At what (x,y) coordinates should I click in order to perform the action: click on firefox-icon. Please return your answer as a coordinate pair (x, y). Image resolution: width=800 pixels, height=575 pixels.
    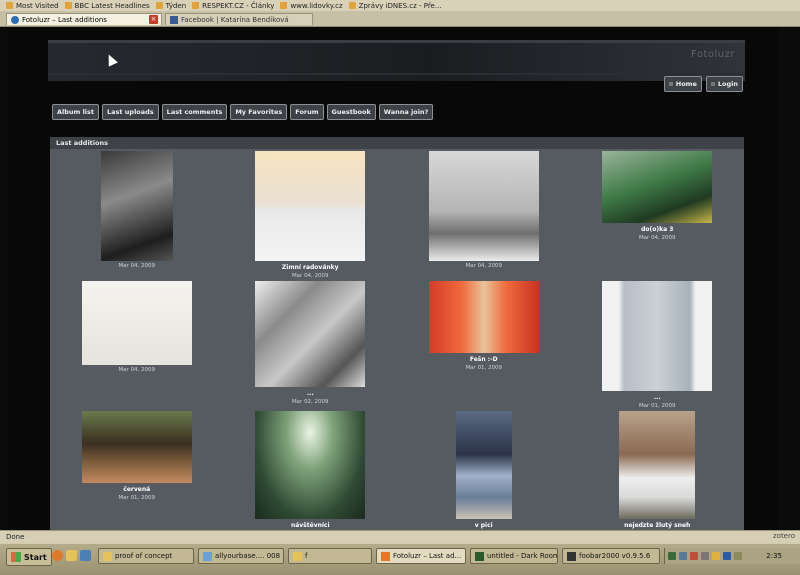
    Looking at the image, I should click on (385, 556).